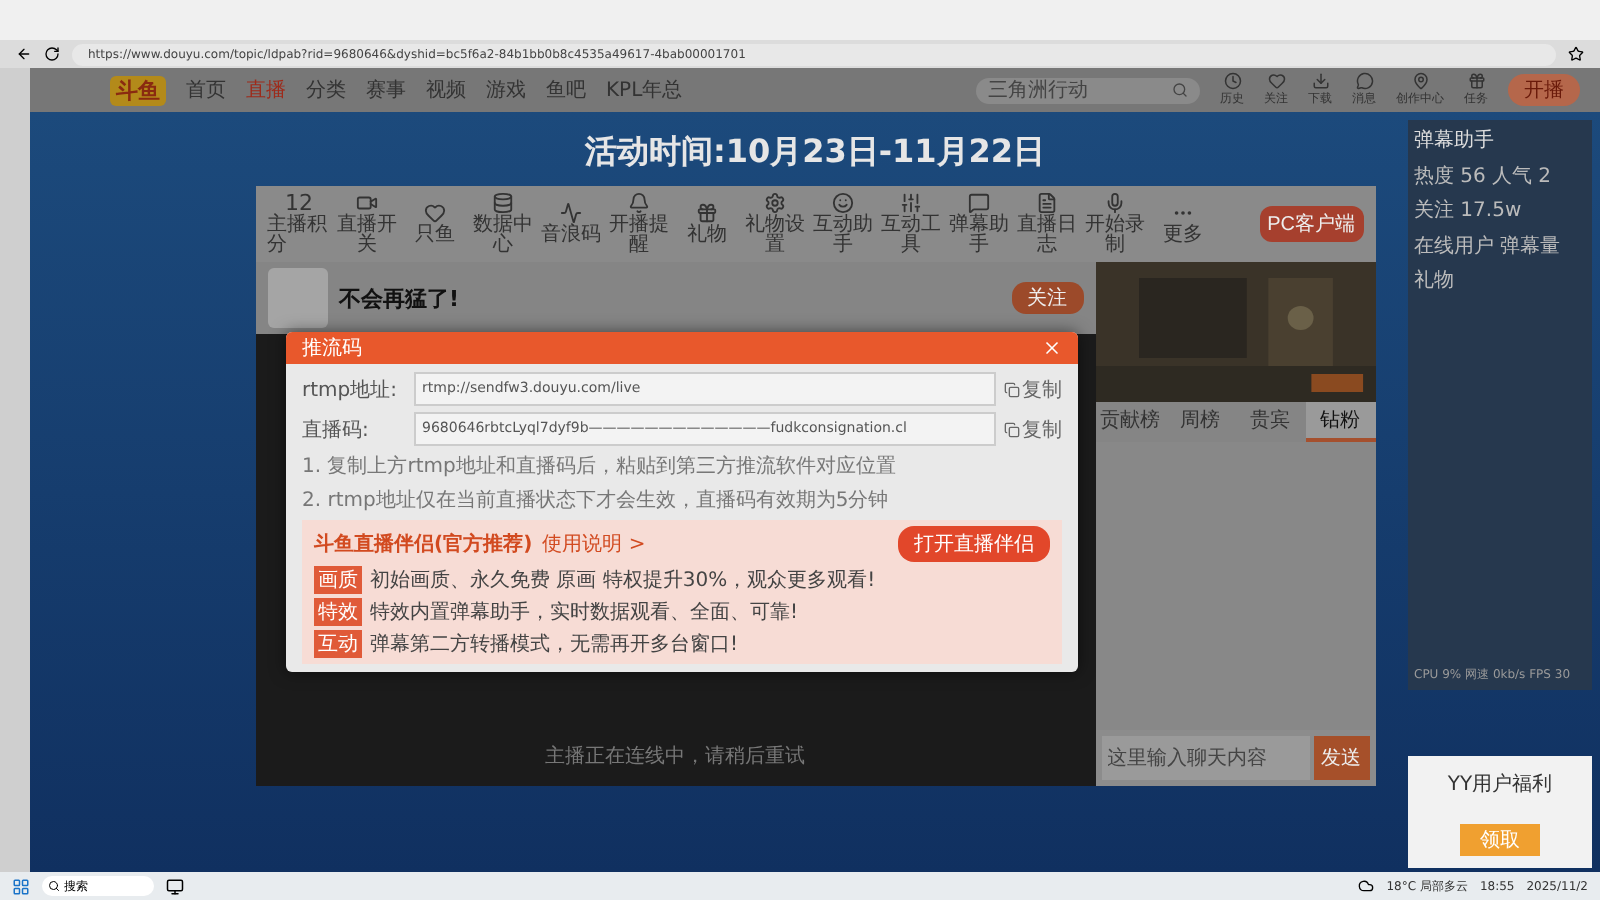 The image size is (1600, 900). Describe the element at coordinates (1047, 298) in the screenshot. I see `follow-button: 关注` at that location.